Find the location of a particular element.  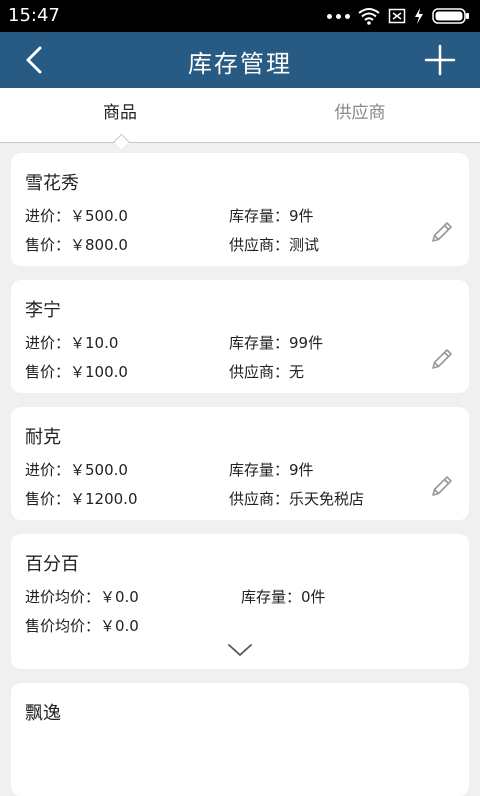

expand-icon is located at coordinates (240, 650).